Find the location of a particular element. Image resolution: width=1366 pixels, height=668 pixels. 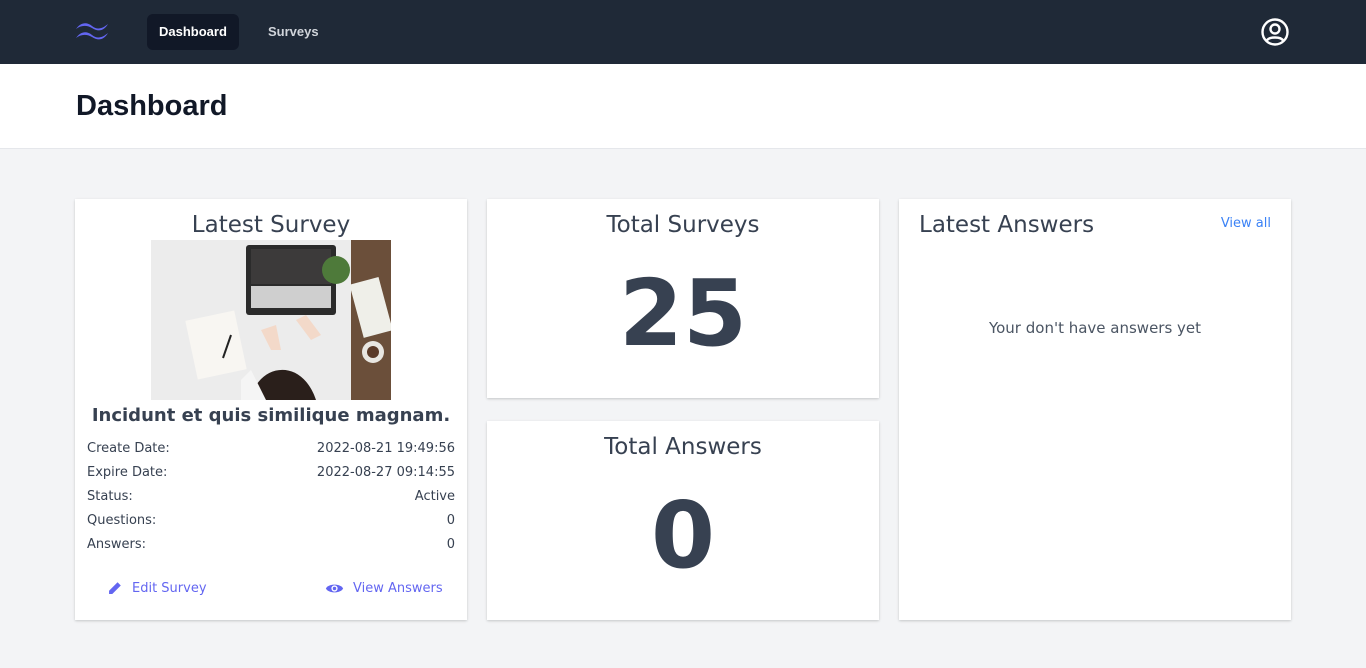

survey-image is located at coordinates (271, 320).